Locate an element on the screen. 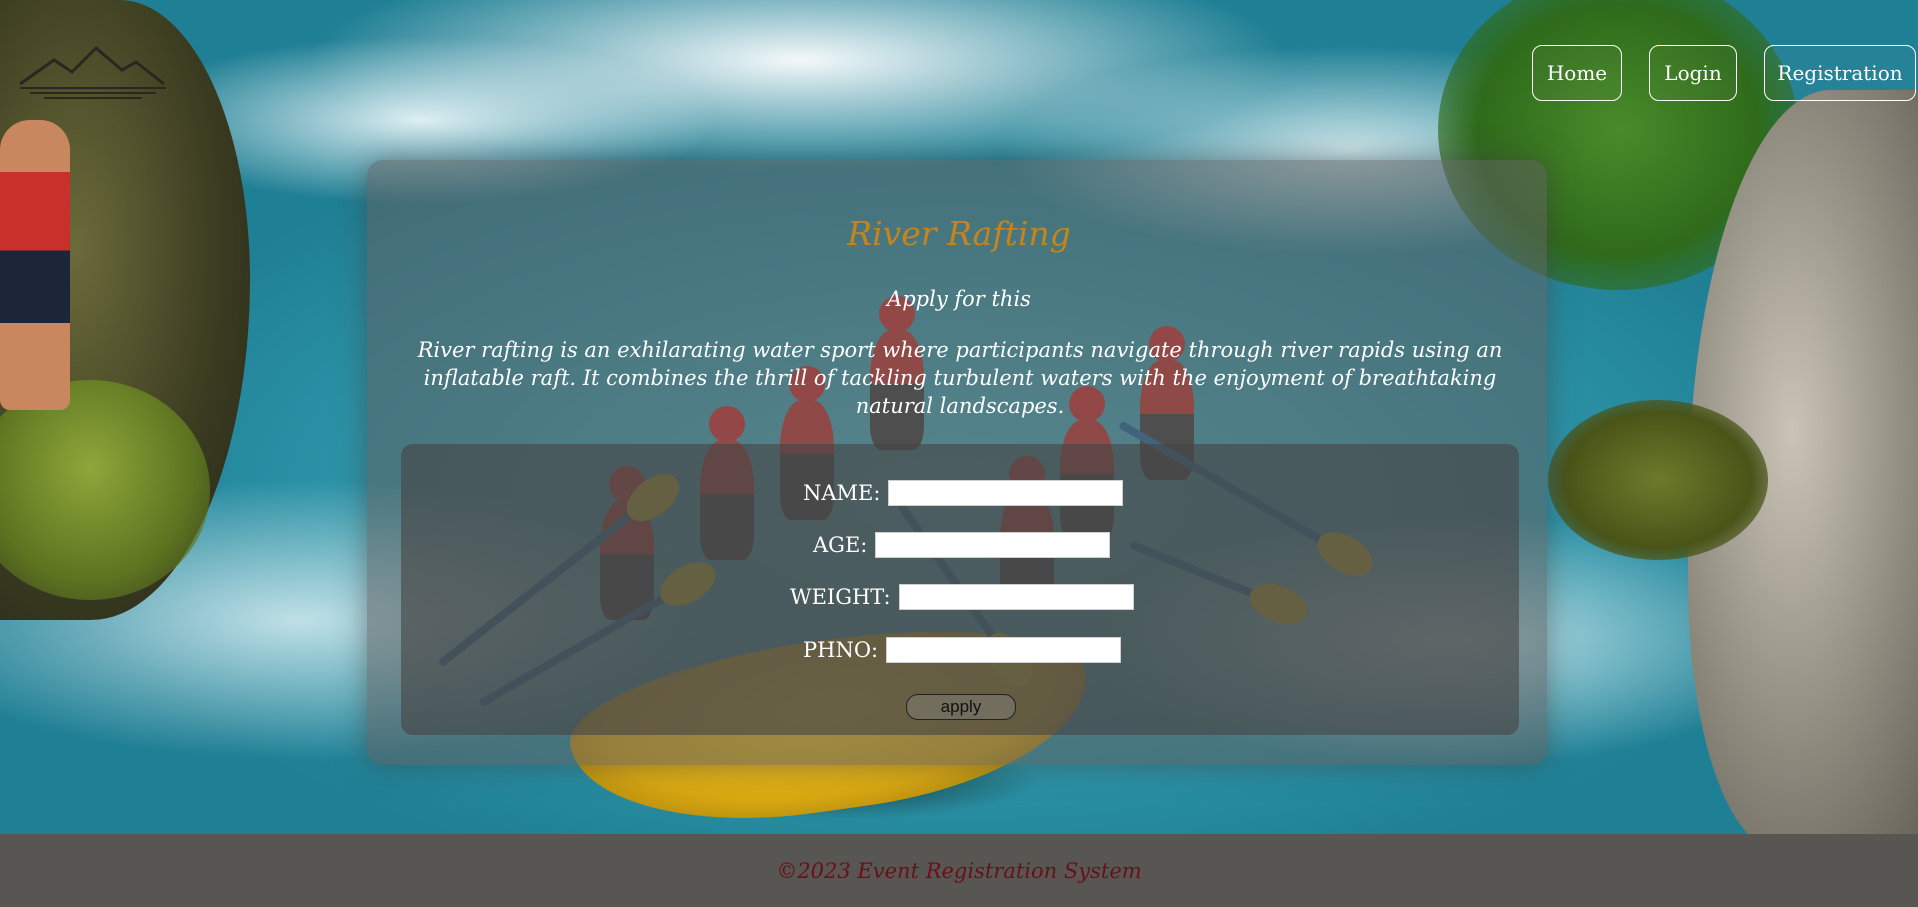  phone-label: PHNO: is located at coordinates (841, 650).